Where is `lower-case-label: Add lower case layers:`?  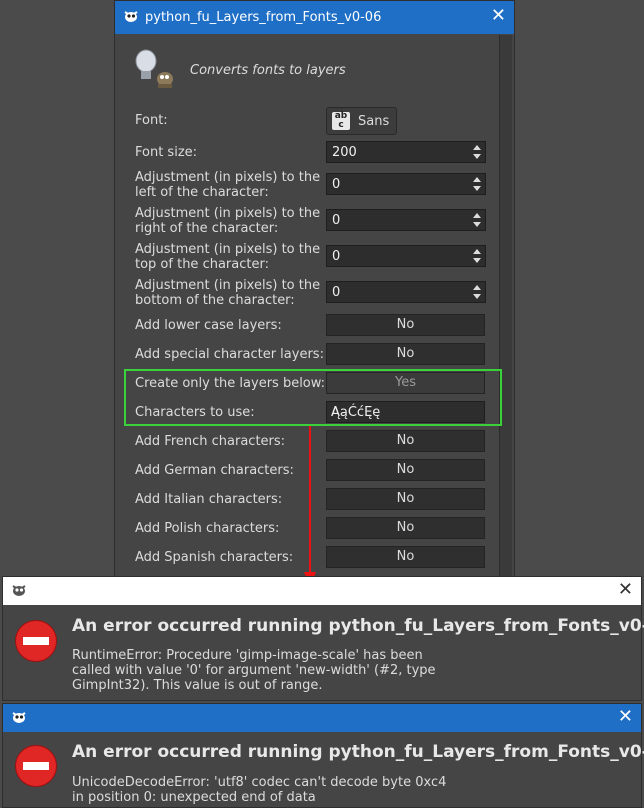
lower-case-label: Add lower case layers: is located at coordinates (208, 325).